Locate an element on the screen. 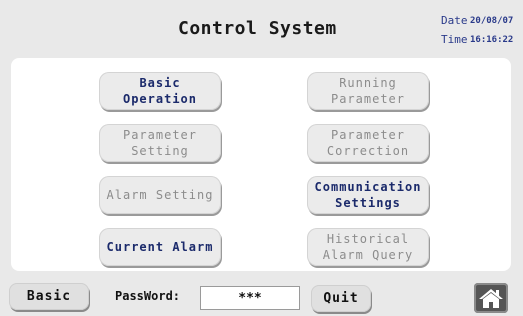 The image size is (523, 316). date-label: Date is located at coordinates (454, 20).